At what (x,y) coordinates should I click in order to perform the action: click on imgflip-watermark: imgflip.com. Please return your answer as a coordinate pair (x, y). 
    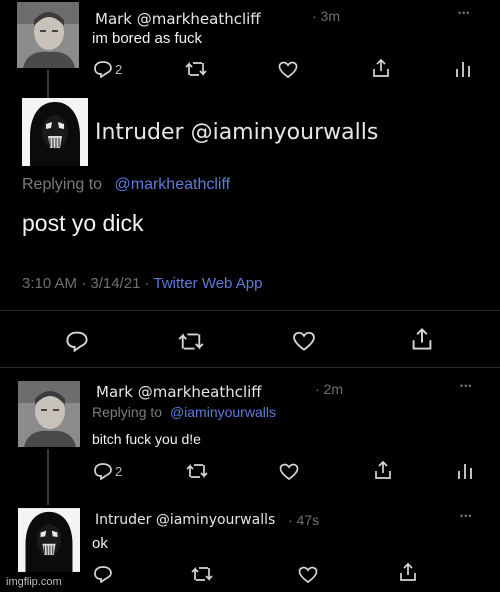
    Looking at the image, I should click on (34, 582).